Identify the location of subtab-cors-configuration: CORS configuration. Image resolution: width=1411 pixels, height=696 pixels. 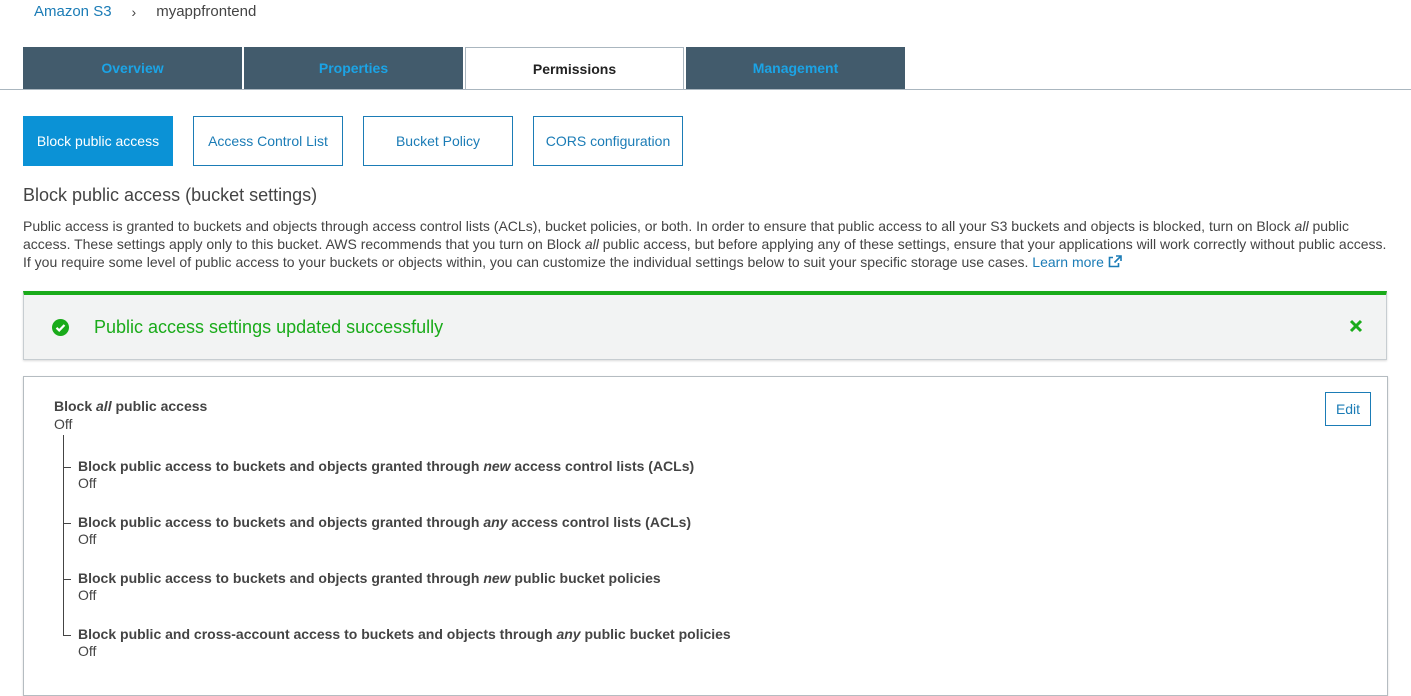
(608, 141).